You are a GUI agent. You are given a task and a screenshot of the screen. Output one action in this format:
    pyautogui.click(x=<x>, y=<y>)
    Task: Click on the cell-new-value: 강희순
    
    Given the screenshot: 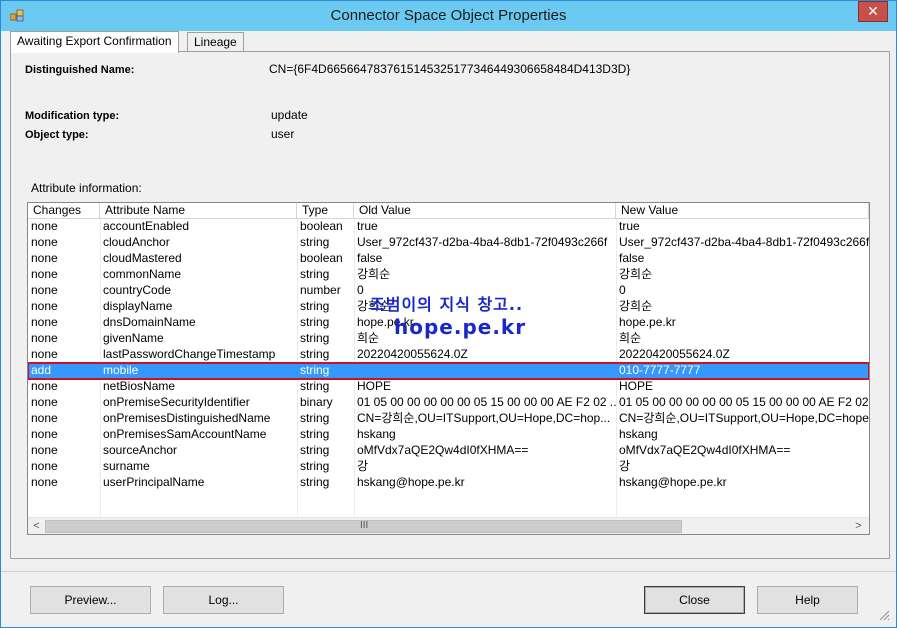 What is the action you would take?
    pyautogui.click(x=636, y=274)
    